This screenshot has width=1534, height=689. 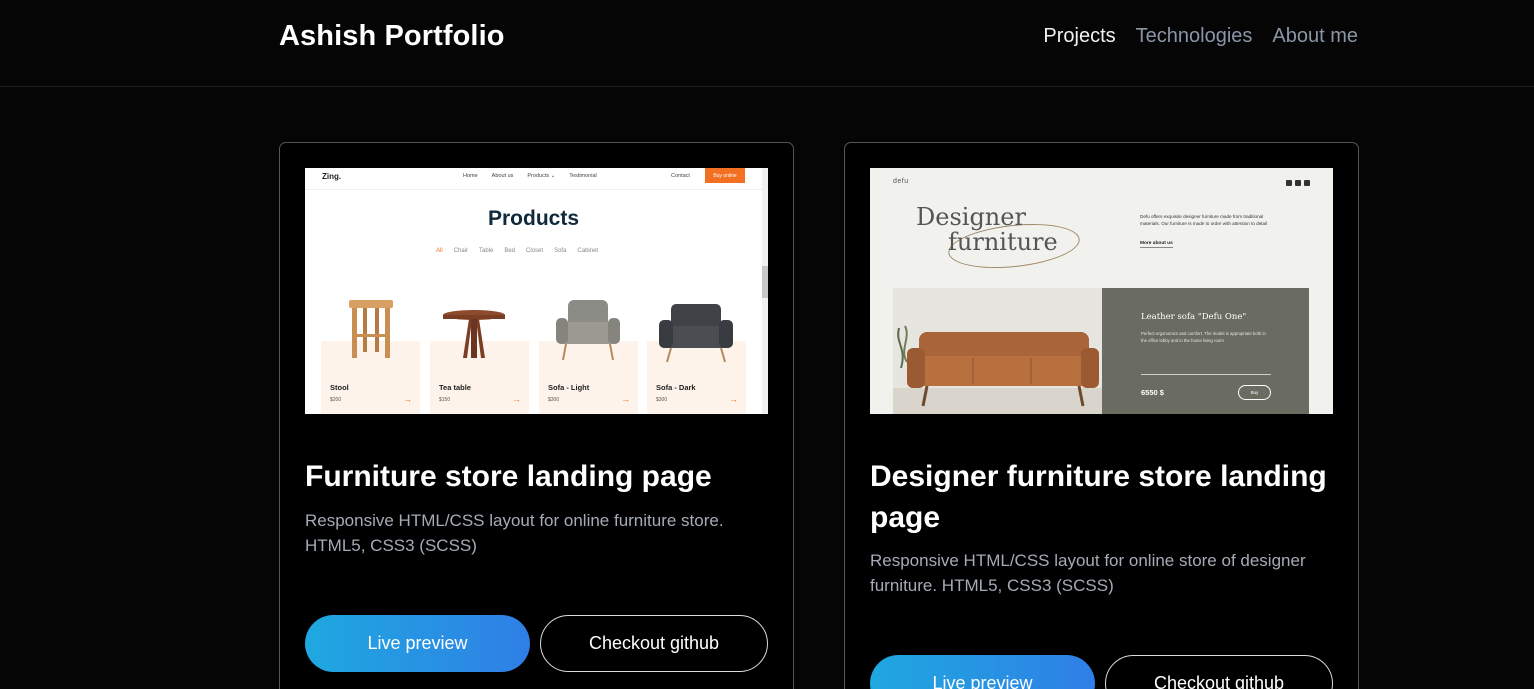 What do you see at coordinates (486, 251) in the screenshot?
I see `thumb-filter: Table` at bounding box center [486, 251].